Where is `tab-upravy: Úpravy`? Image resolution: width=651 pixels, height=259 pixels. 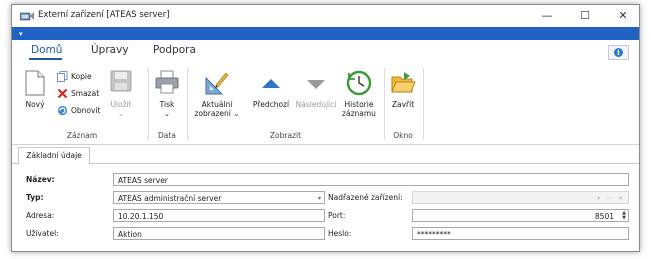 tab-upravy: Úpravy is located at coordinates (110, 50).